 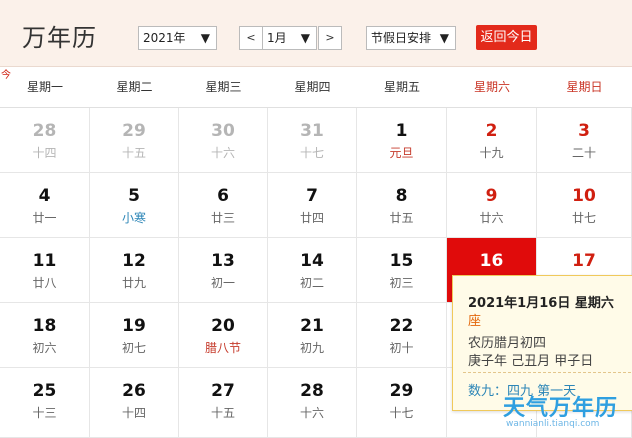 What do you see at coordinates (584, 205) in the screenshot?
I see `calendar-day-cell: 10 廿七` at bounding box center [584, 205].